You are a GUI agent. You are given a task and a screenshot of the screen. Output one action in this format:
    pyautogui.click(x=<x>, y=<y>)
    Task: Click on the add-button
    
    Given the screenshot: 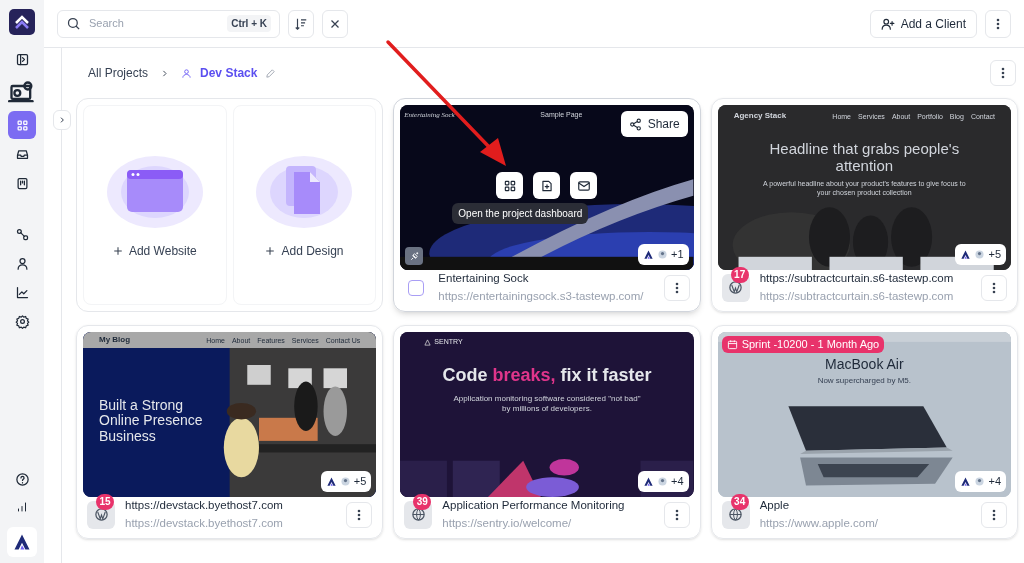 What is the action you would take?
    pyautogui.click(x=547, y=185)
    